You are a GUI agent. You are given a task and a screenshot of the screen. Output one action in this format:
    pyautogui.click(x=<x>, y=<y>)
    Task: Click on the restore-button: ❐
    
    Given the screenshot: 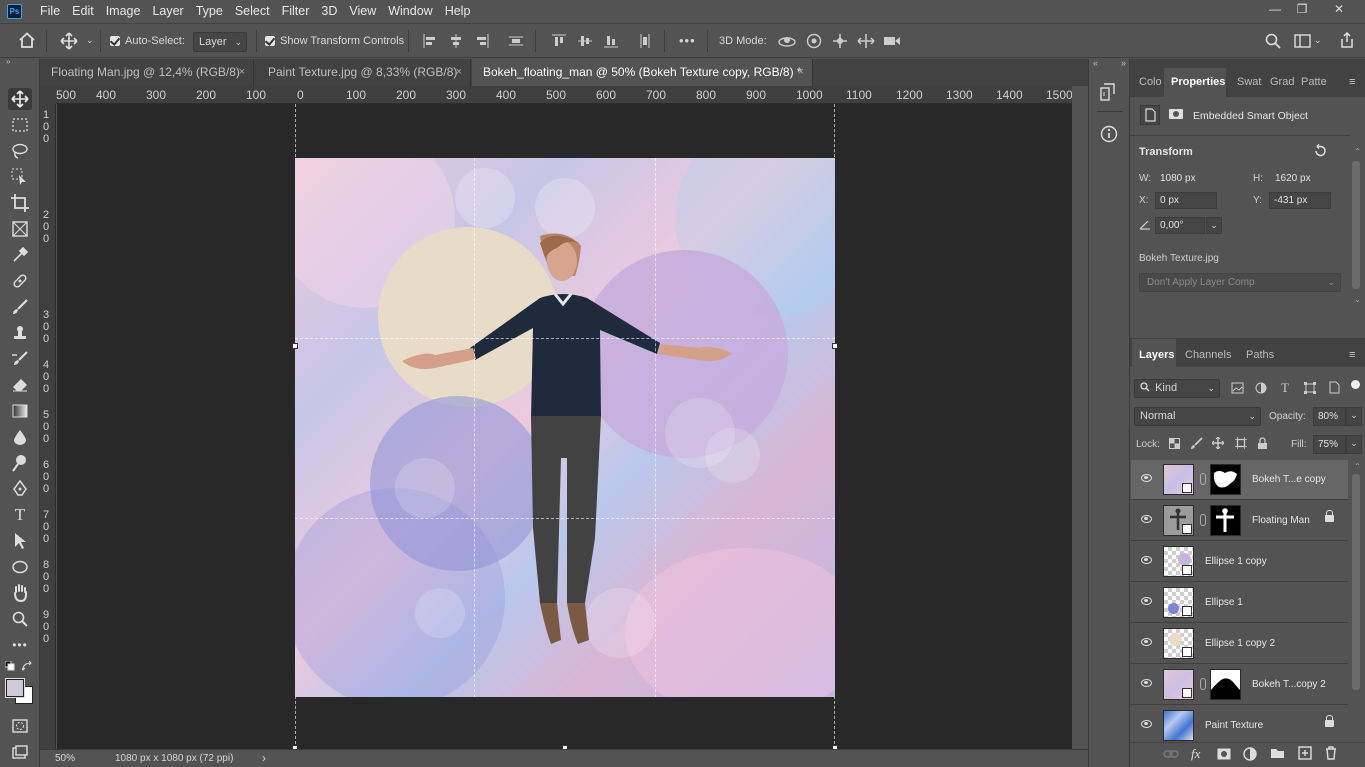 What is the action you would take?
    pyautogui.click(x=1302, y=10)
    